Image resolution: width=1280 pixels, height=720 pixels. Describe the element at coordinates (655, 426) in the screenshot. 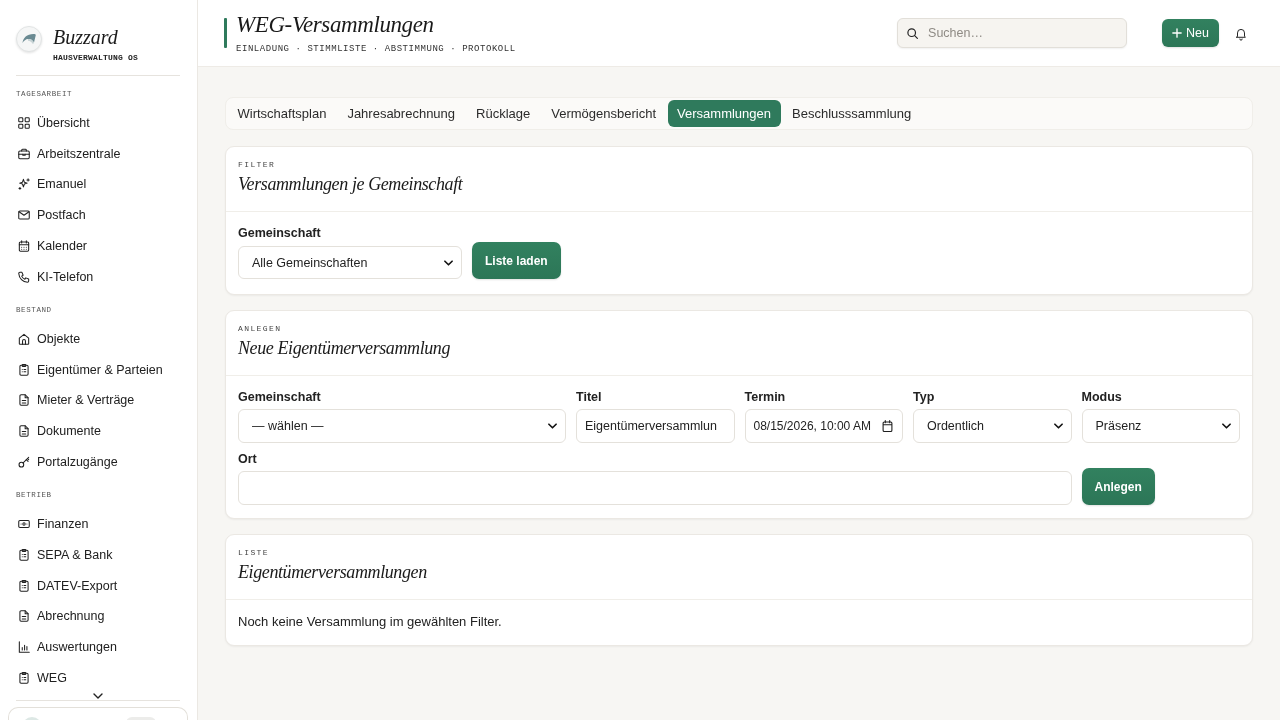

I see `text-input: Eigentümerversammlun` at that location.